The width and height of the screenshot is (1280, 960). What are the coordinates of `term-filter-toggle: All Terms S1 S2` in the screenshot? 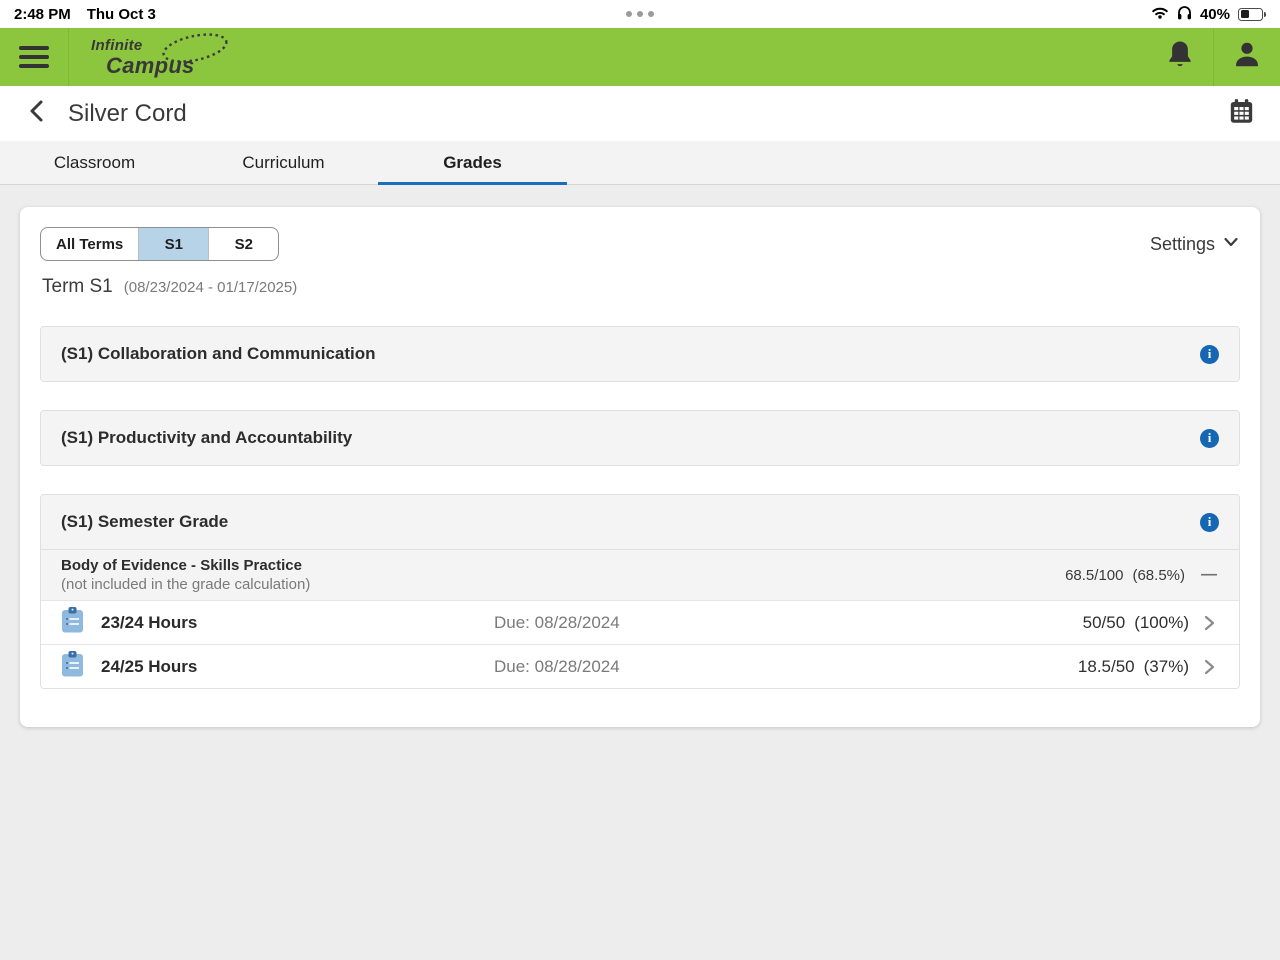 It's located at (160, 244).